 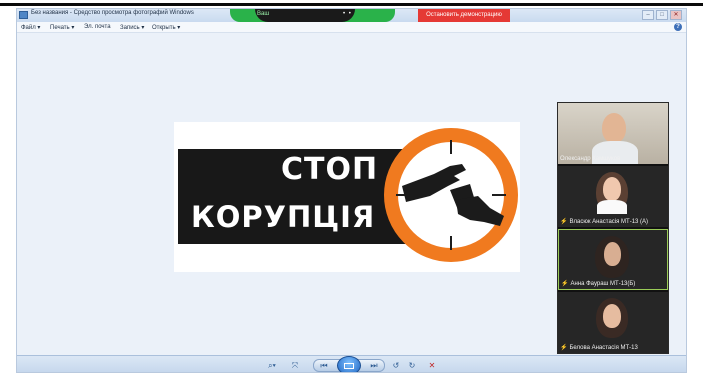 What do you see at coordinates (396, 365) in the screenshot?
I see `rotate-left-icon: ↺` at bounding box center [396, 365].